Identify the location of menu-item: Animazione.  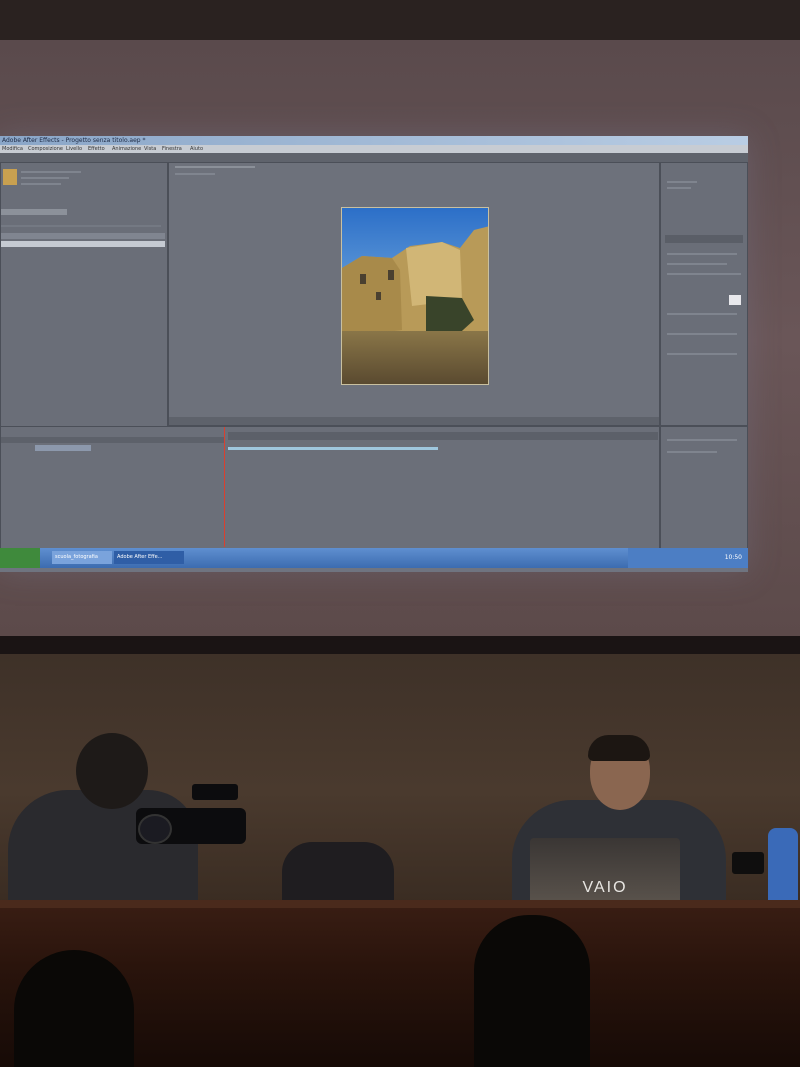
(126, 149).